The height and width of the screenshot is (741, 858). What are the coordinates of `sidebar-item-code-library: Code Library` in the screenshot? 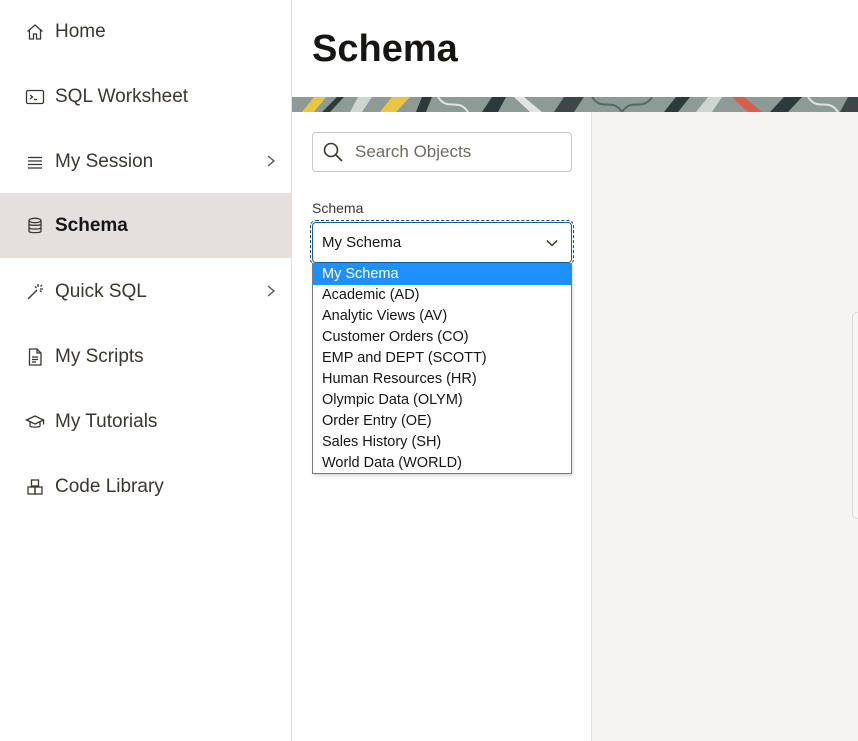 It's located at (145, 486).